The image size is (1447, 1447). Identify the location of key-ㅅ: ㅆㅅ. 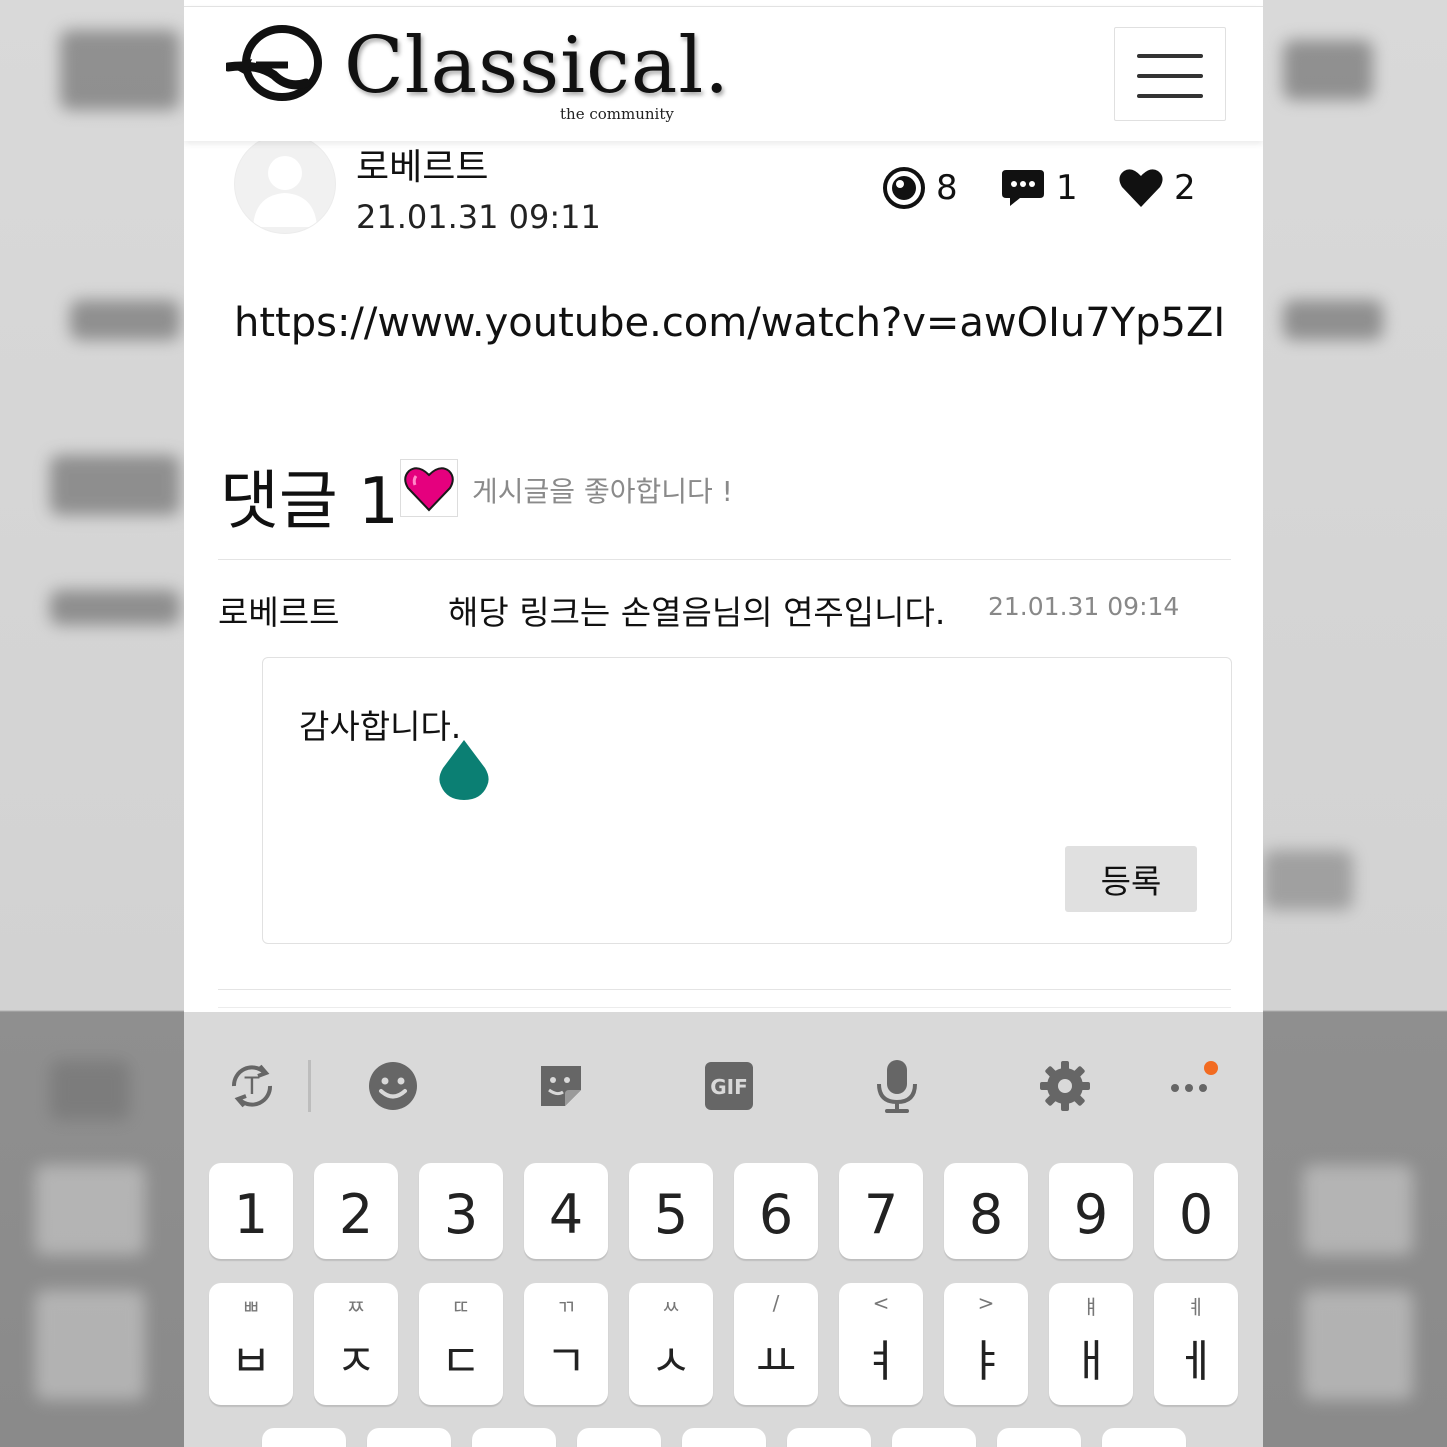
(671, 1344).